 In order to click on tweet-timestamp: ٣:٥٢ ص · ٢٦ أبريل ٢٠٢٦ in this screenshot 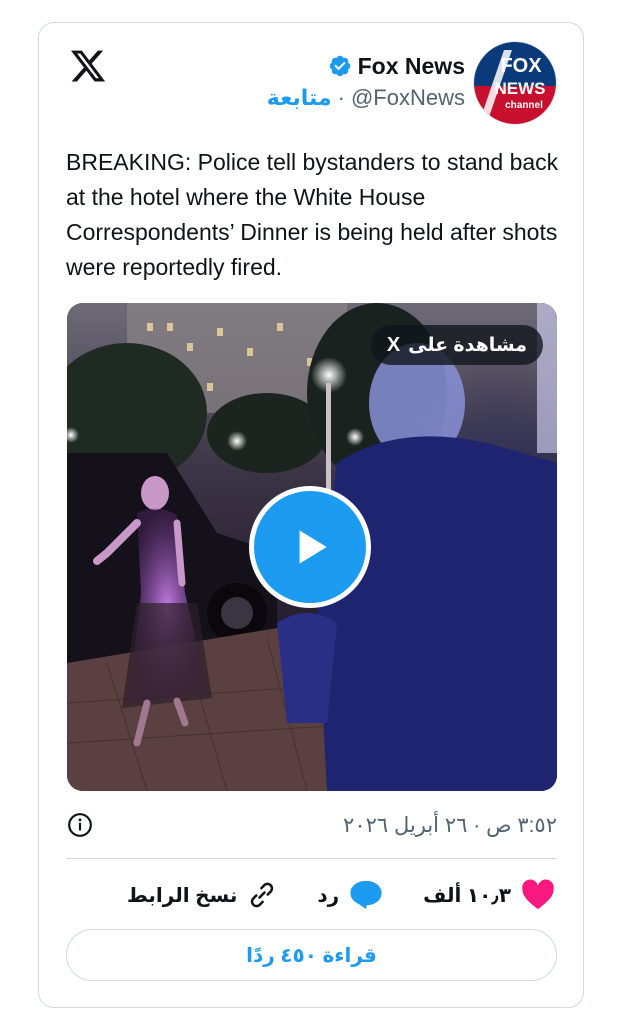, I will do `click(450, 825)`.